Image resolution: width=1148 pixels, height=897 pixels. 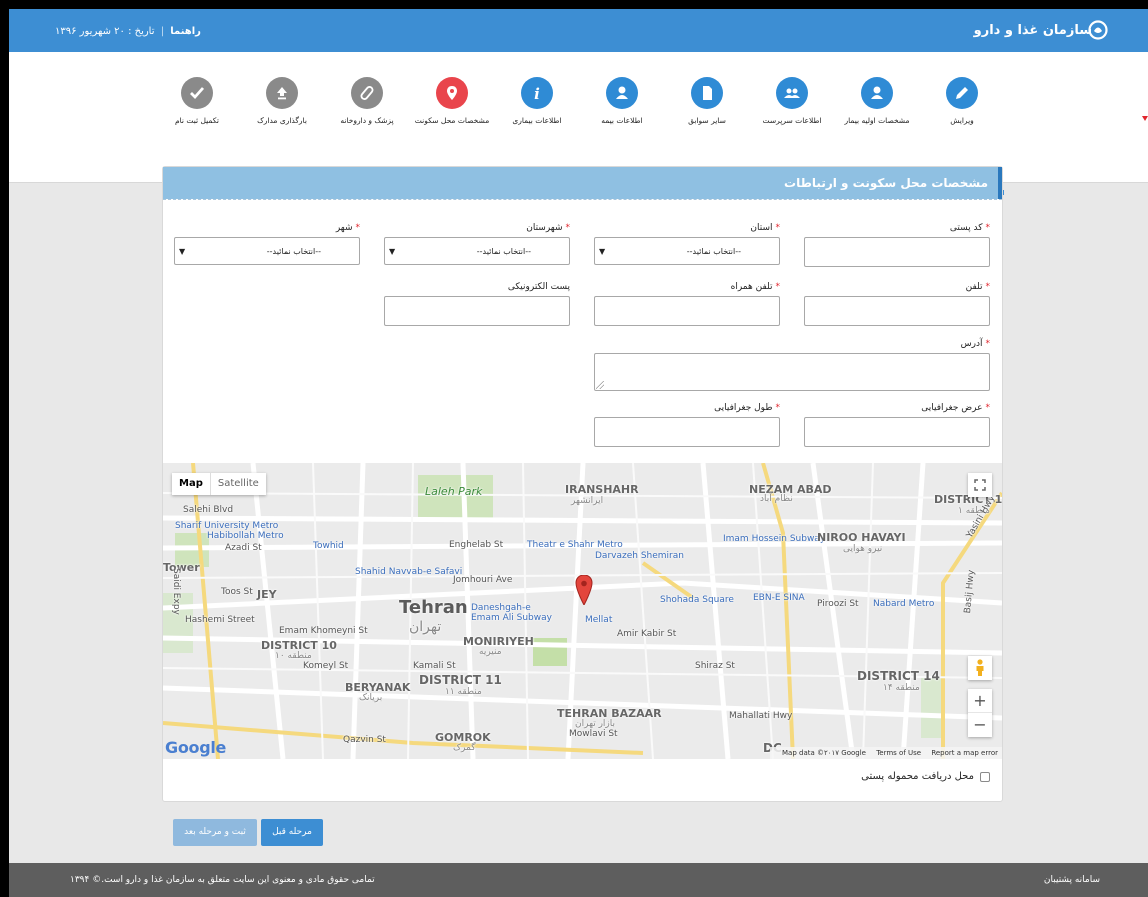 I want to click on address-label: *آدرس, so click(x=975, y=344).